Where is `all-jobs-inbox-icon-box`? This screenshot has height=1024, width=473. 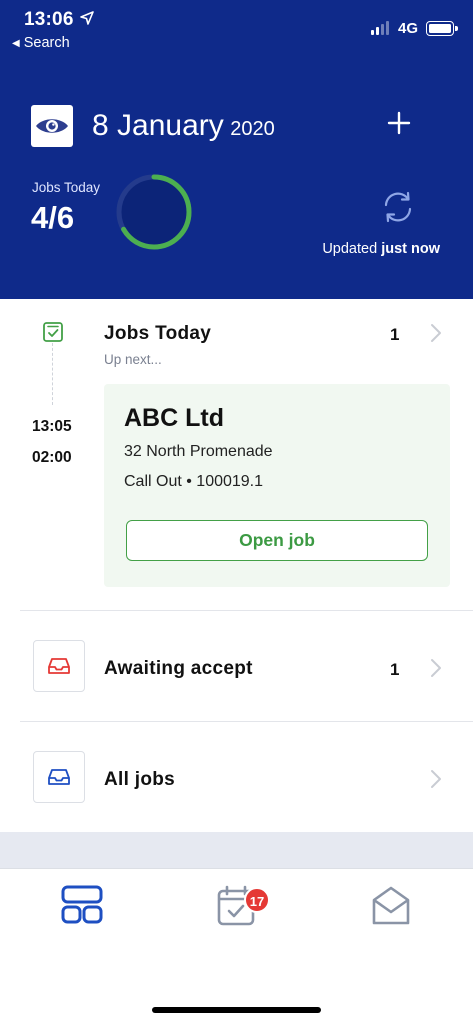
all-jobs-inbox-icon-box is located at coordinates (59, 777).